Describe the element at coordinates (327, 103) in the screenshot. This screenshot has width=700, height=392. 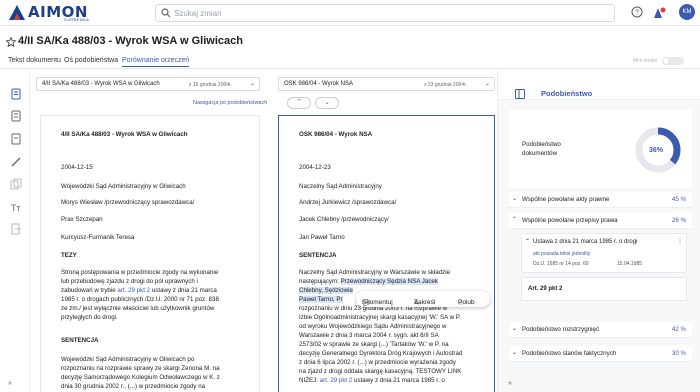
I see `next-similarity-button: ⌄` at that location.